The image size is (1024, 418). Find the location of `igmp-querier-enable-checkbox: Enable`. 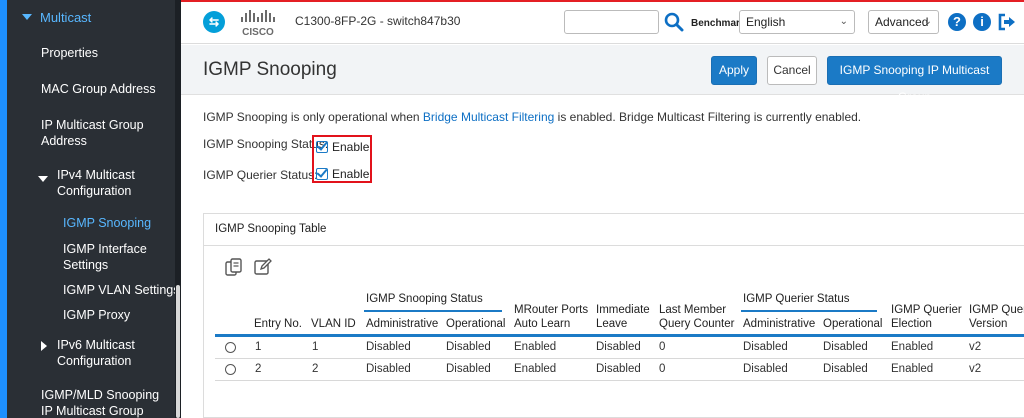

igmp-querier-enable-checkbox: Enable is located at coordinates (342, 174).